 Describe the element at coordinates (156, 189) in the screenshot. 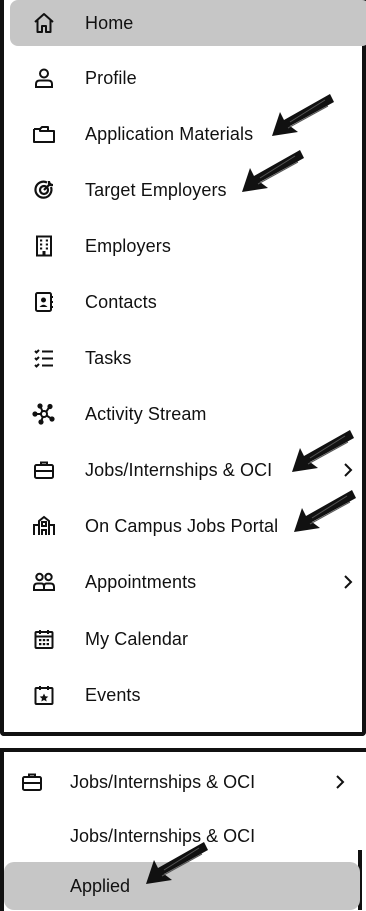

I see `nav-item-label: Target Employers` at that location.